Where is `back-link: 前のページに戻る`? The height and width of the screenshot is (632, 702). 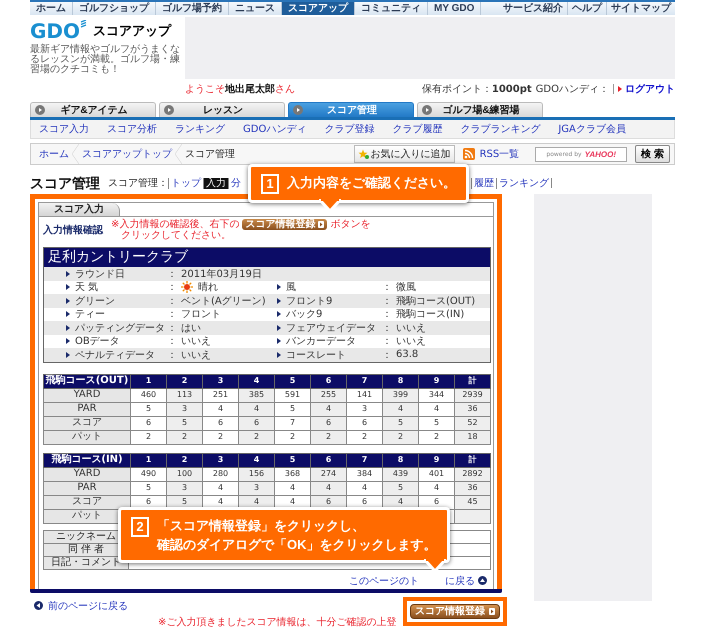 back-link: 前のページに戻る is located at coordinates (81, 605).